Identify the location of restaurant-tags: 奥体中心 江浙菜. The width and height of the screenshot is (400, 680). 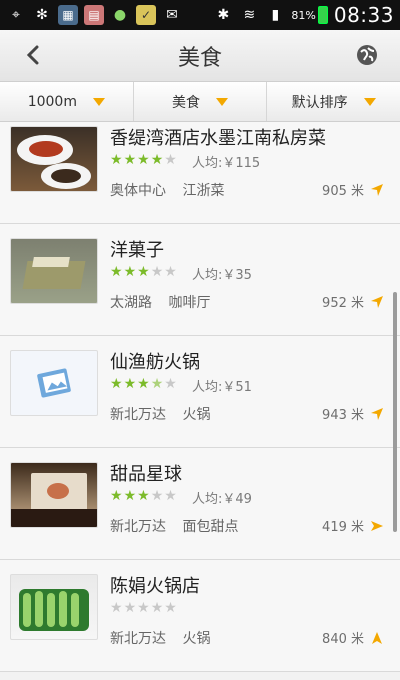
(173, 190).